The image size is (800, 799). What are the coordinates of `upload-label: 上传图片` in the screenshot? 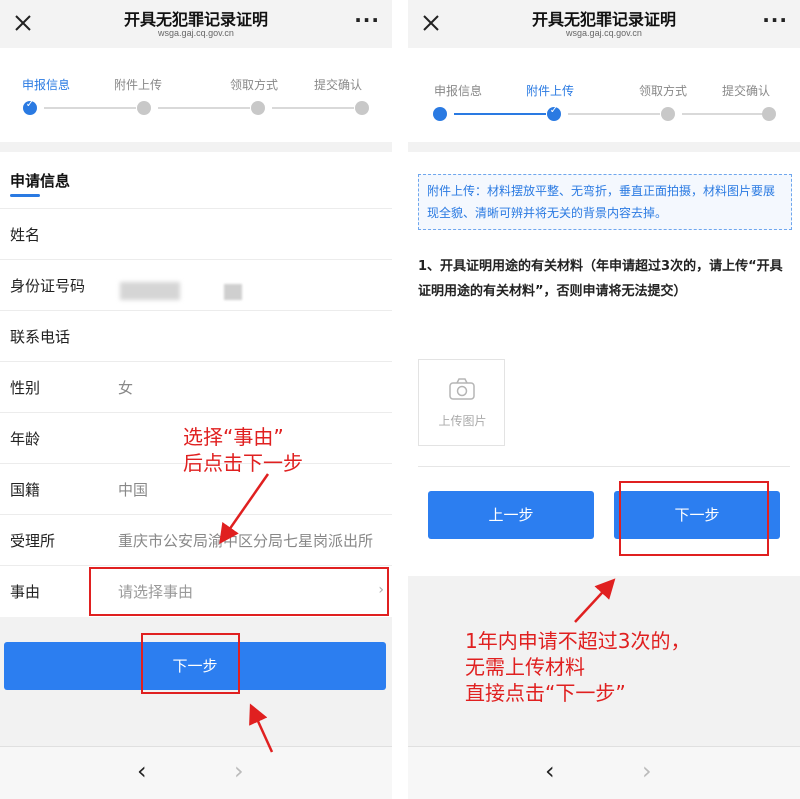 It's located at (462, 421).